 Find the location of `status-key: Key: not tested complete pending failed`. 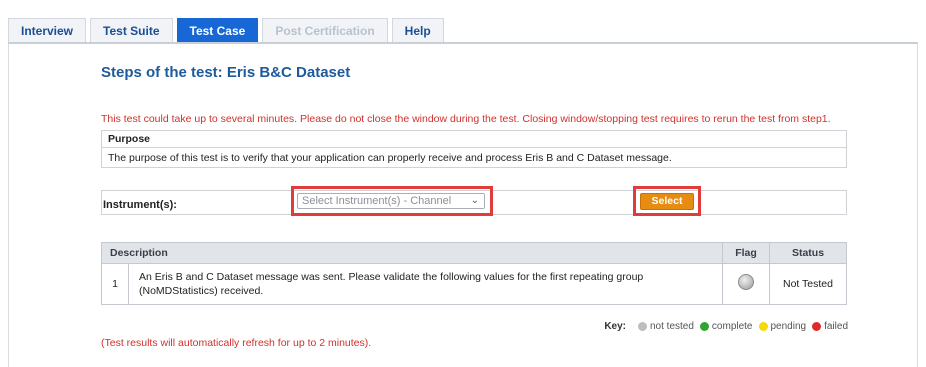

status-key: Key: not tested complete pending failed is located at coordinates (726, 326).